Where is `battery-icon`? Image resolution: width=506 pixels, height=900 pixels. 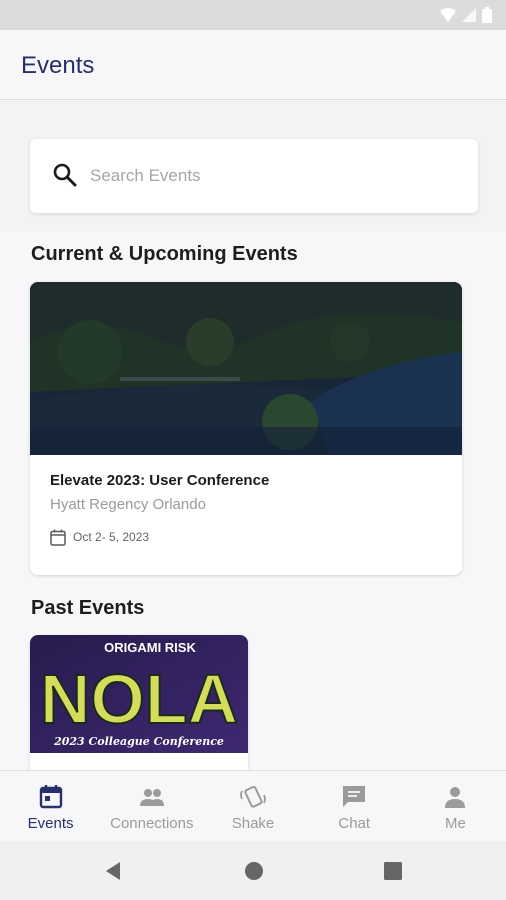
battery-icon is located at coordinates (487, 15).